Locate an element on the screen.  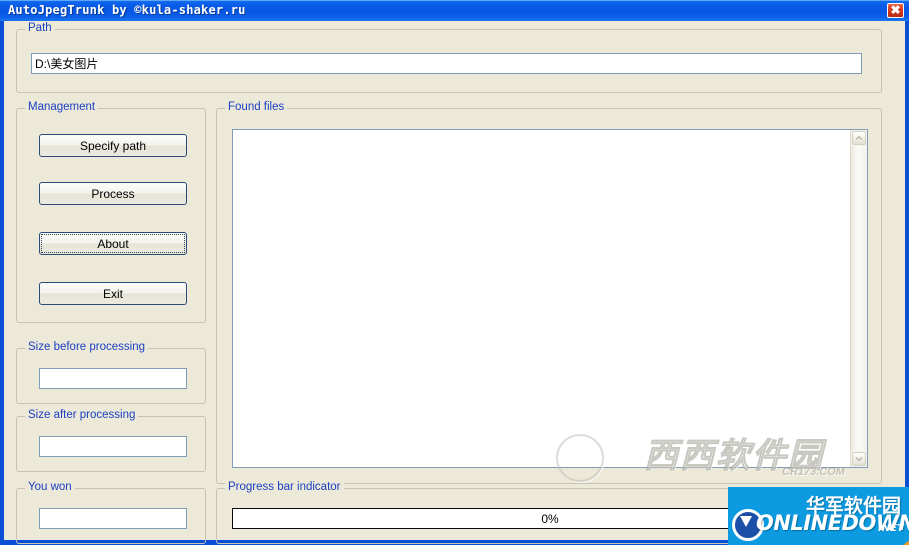
exit-button: Exit is located at coordinates (113, 293).